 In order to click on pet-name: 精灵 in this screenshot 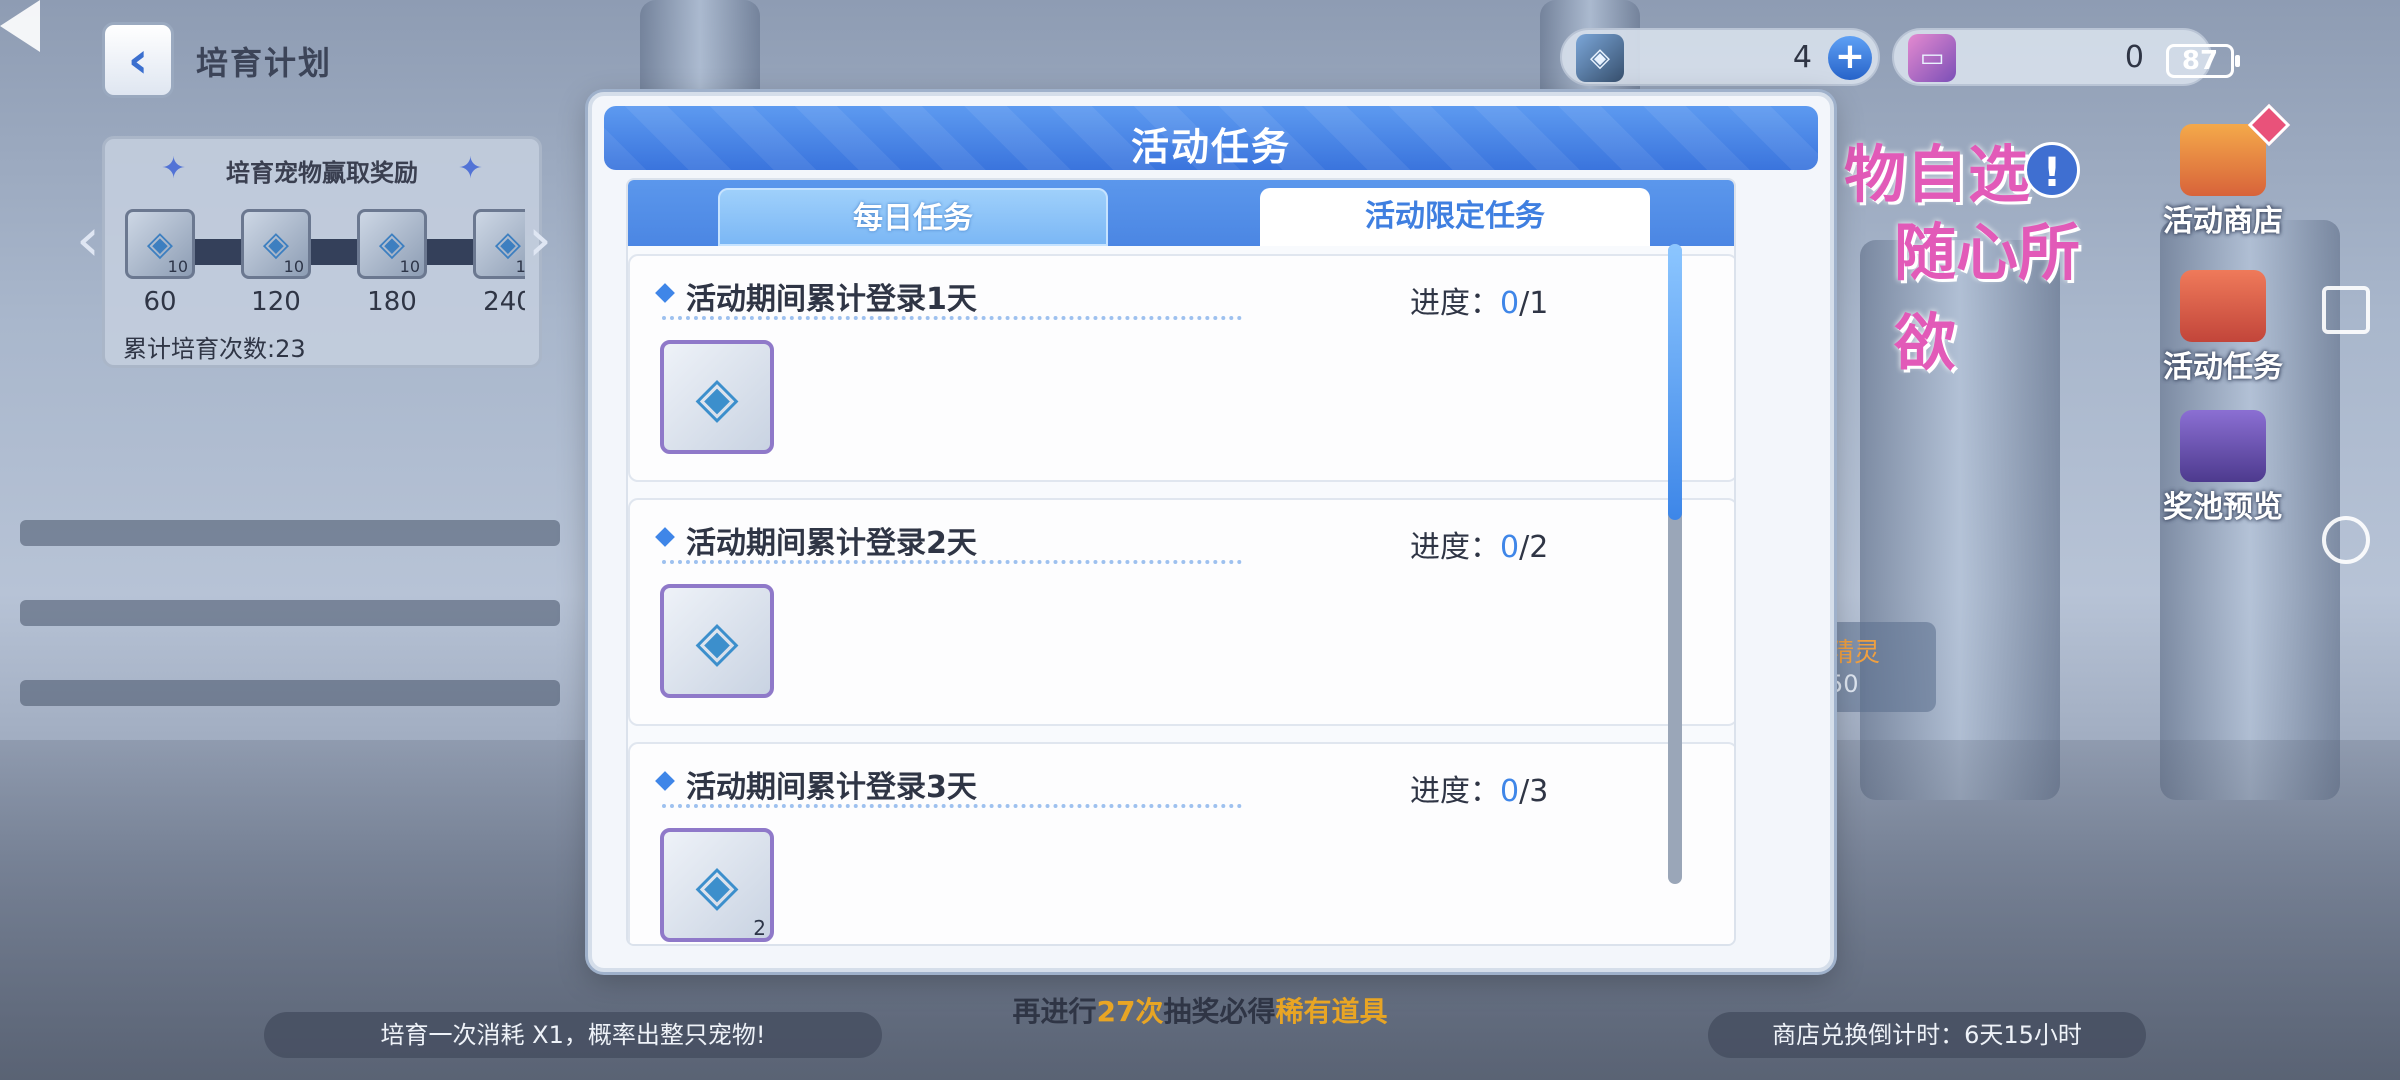, I will do `click(1854, 653)`.